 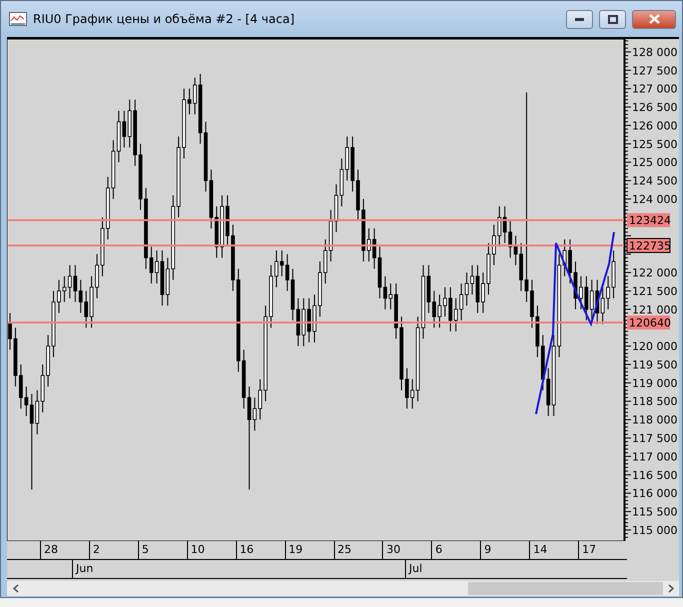 What do you see at coordinates (654, 457) in the screenshot?
I see `axis-label: 117 000` at bounding box center [654, 457].